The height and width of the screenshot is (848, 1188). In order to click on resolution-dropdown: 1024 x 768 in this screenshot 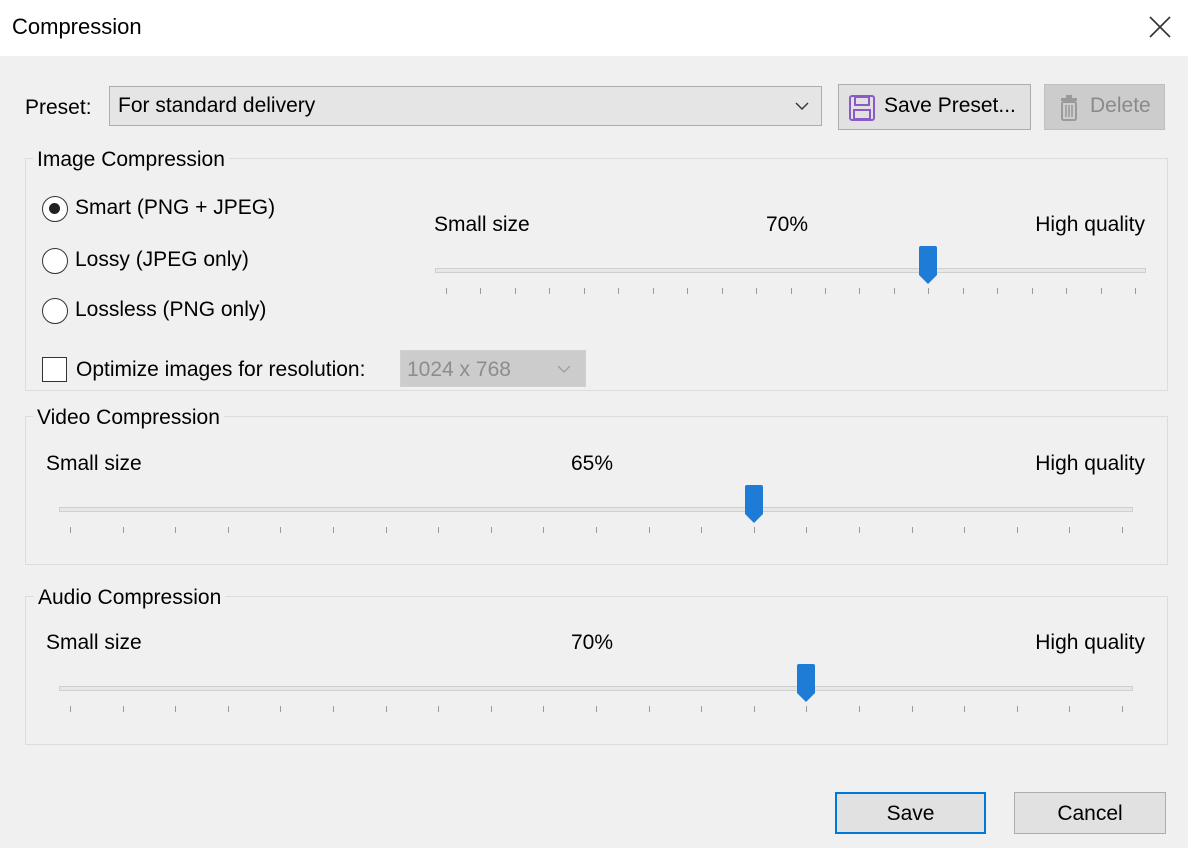, I will do `click(493, 368)`.